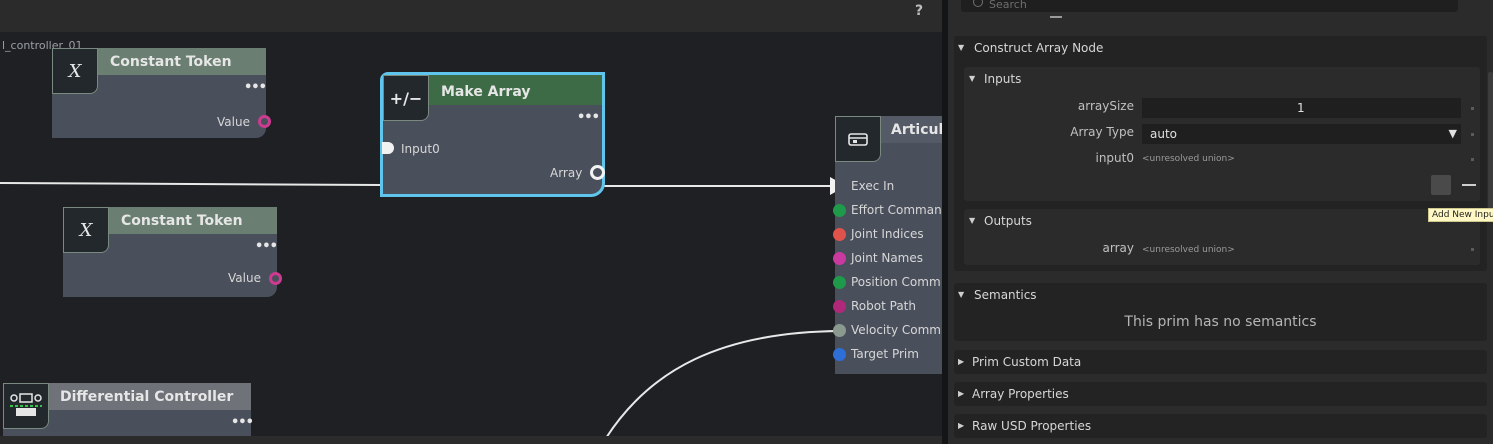  Describe the element at coordinates (723, 384) in the screenshot. I see `velocity-wire` at that location.